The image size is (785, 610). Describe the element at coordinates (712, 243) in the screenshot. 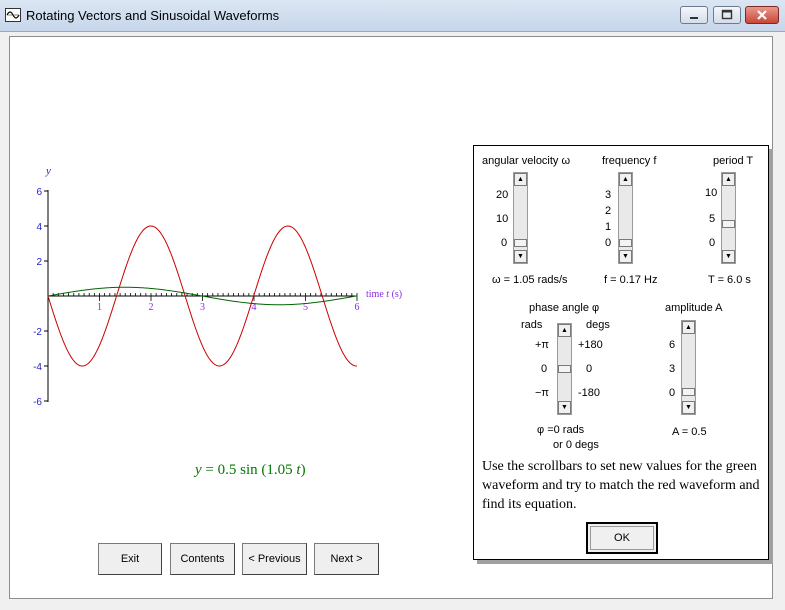

I see `period-tick: 0` at that location.